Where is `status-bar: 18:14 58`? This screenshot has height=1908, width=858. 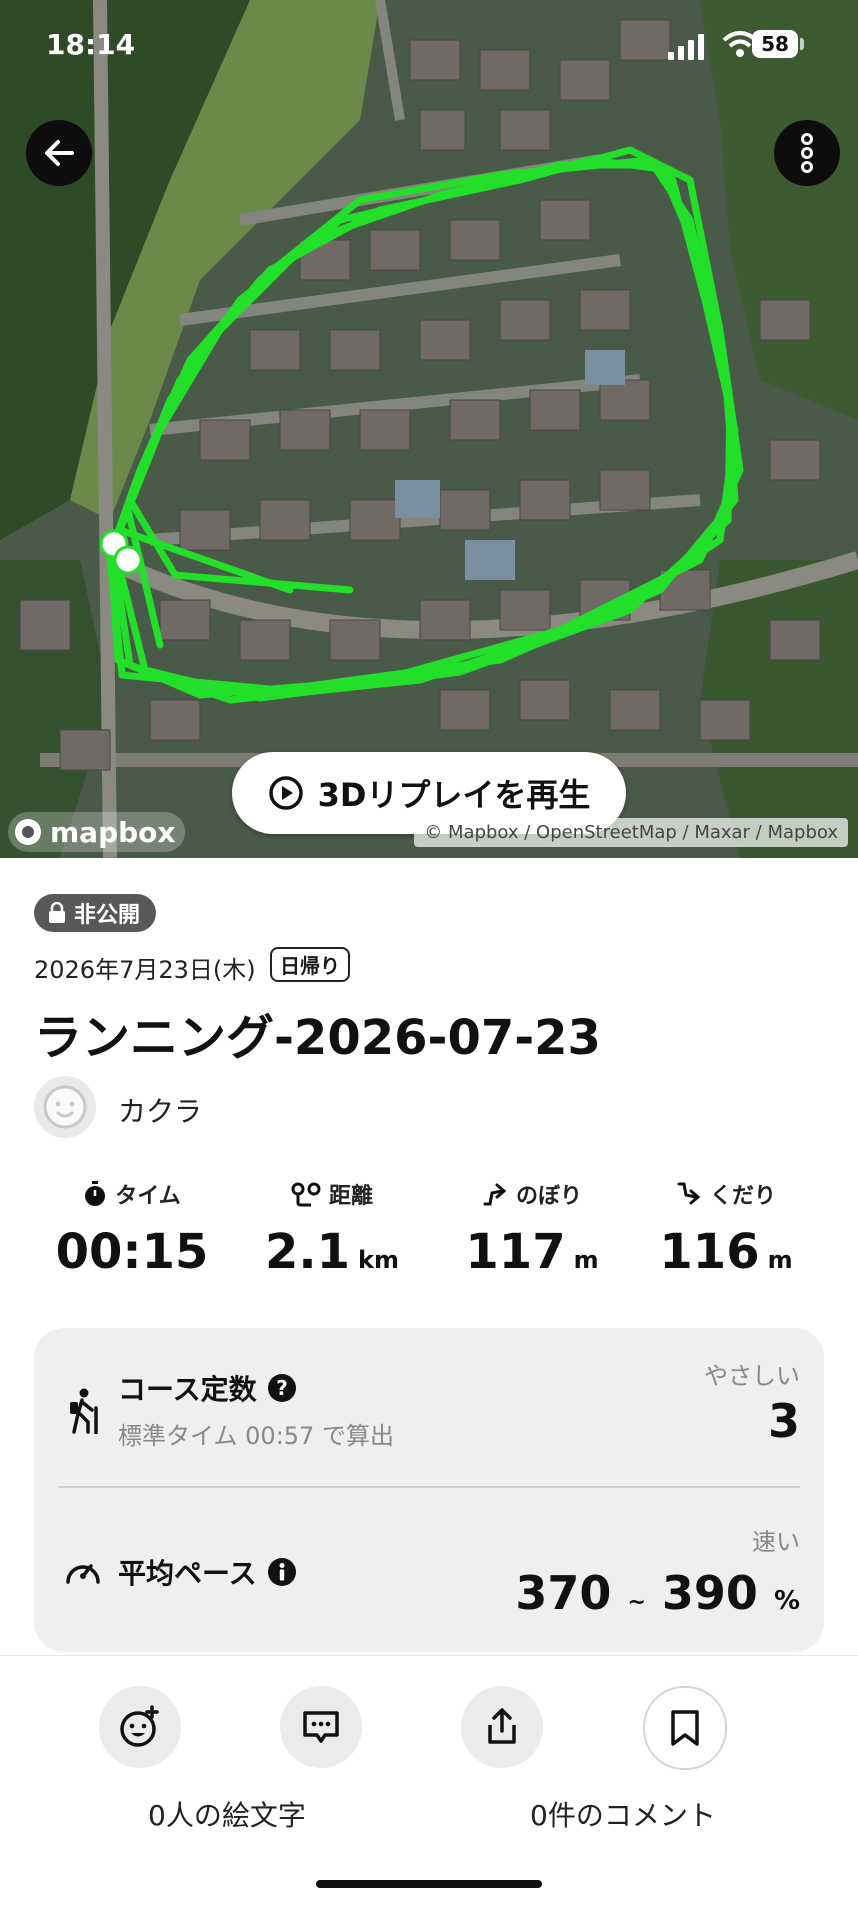 status-bar: 18:14 58 is located at coordinates (429, 45).